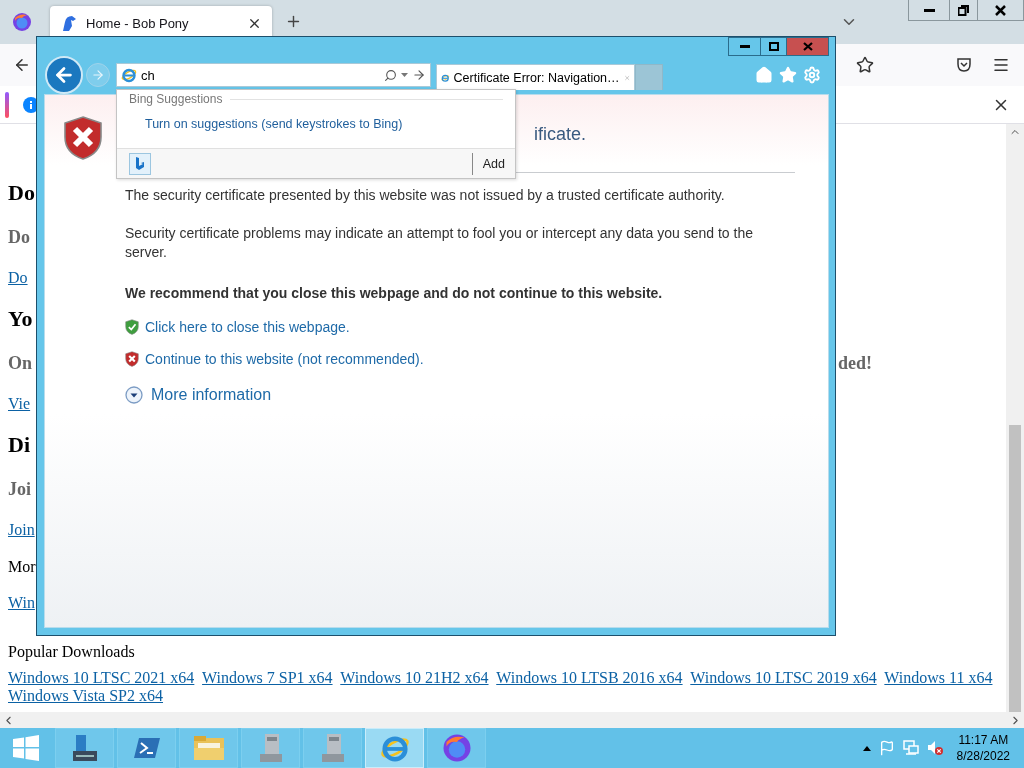 The height and width of the screenshot is (768, 1024). What do you see at coordinates (64, 75) in the screenshot?
I see `back-button` at bounding box center [64, 75].